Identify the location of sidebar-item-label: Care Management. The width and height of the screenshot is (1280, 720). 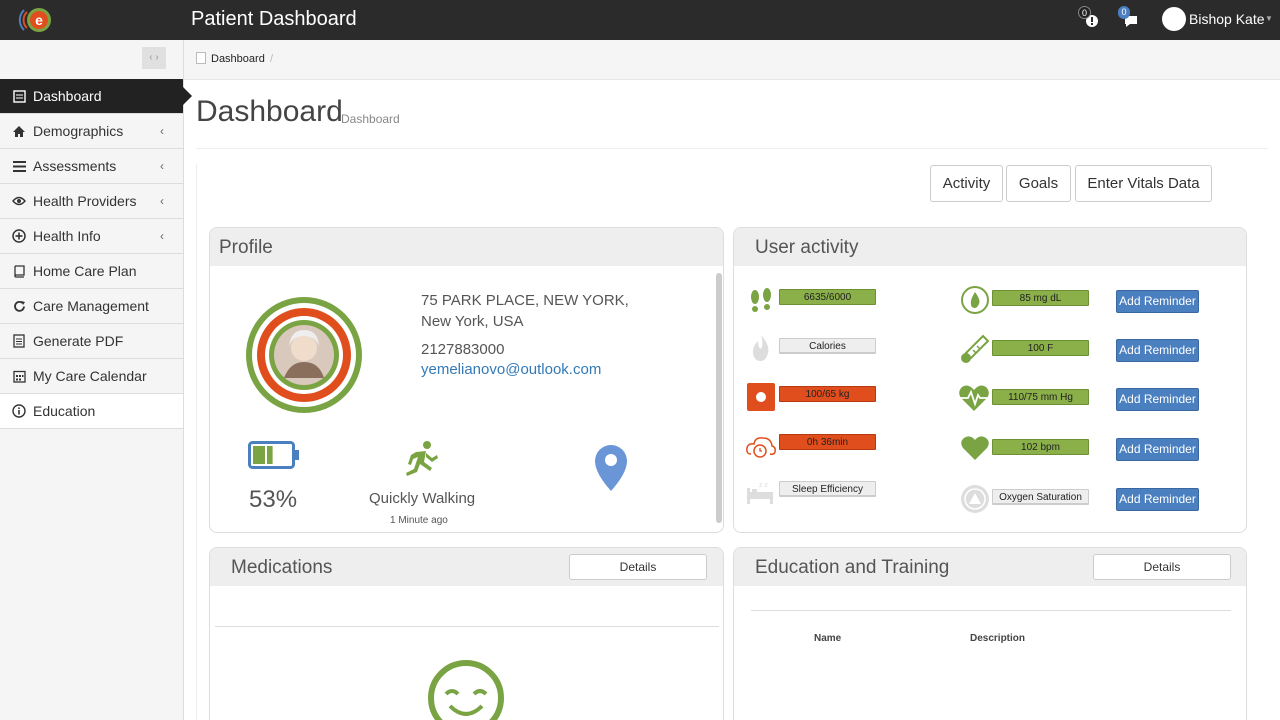
(91, 306).